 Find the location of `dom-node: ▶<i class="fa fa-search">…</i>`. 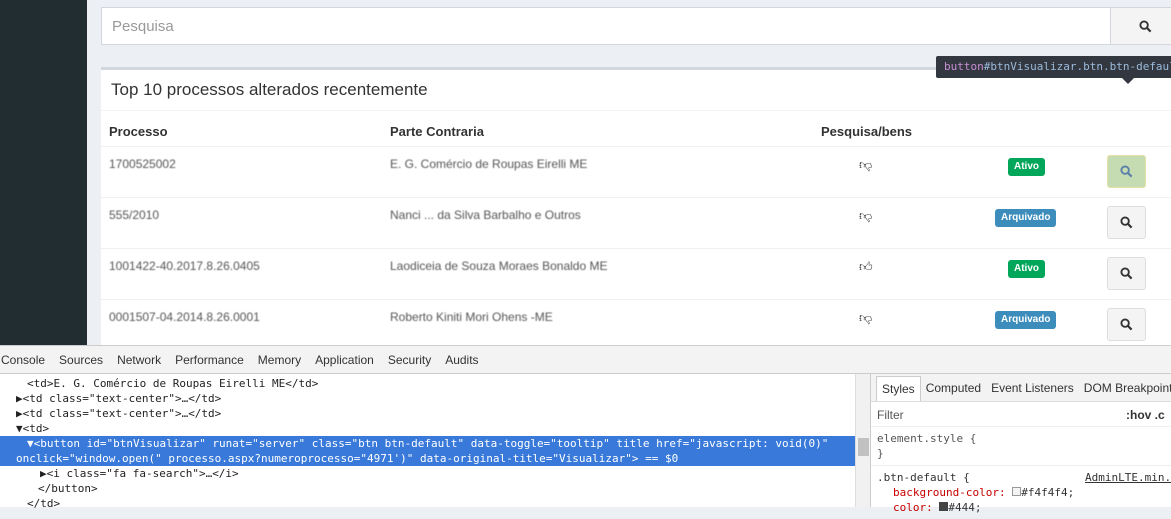

dom-node: ▶<i class="fa fa-search">…</i> is located at coordinates (427, 473).